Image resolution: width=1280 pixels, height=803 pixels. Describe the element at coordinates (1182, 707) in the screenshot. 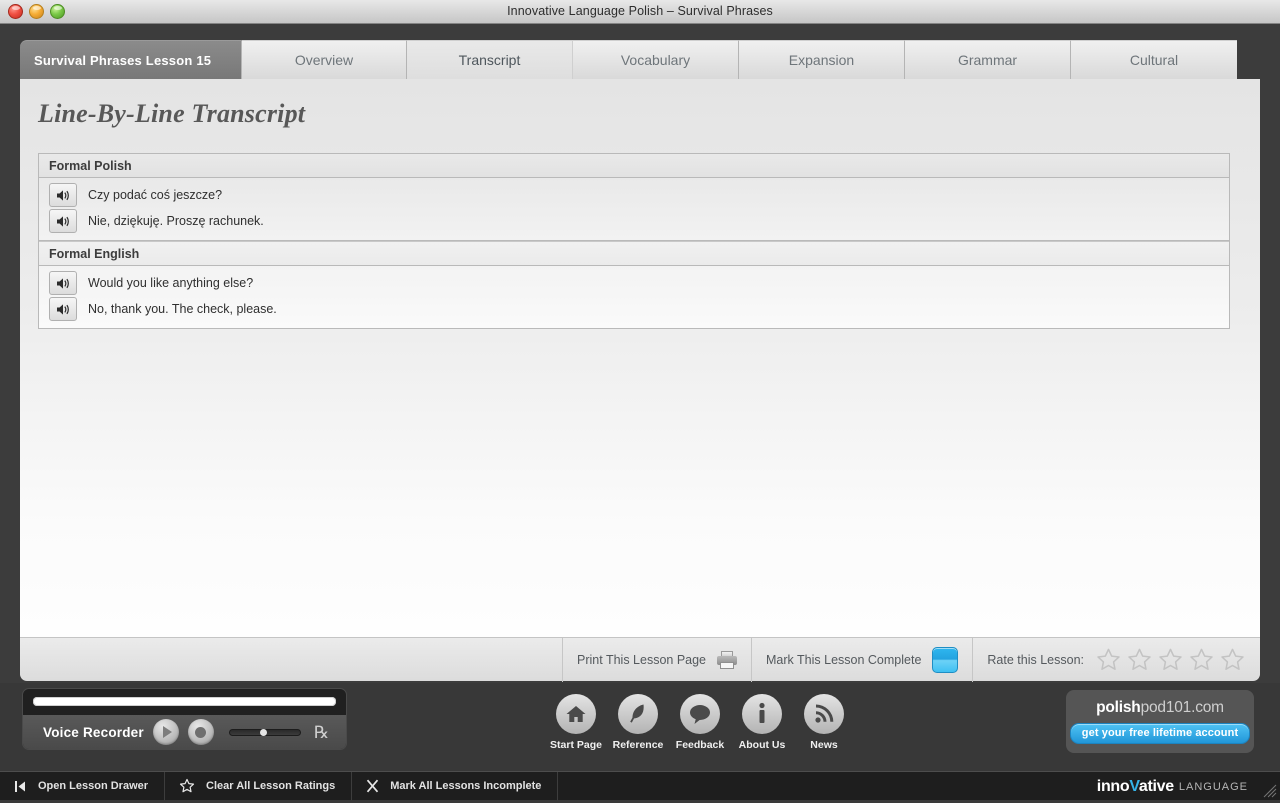

I see `promo-url-rest: pod101.com` at that location.